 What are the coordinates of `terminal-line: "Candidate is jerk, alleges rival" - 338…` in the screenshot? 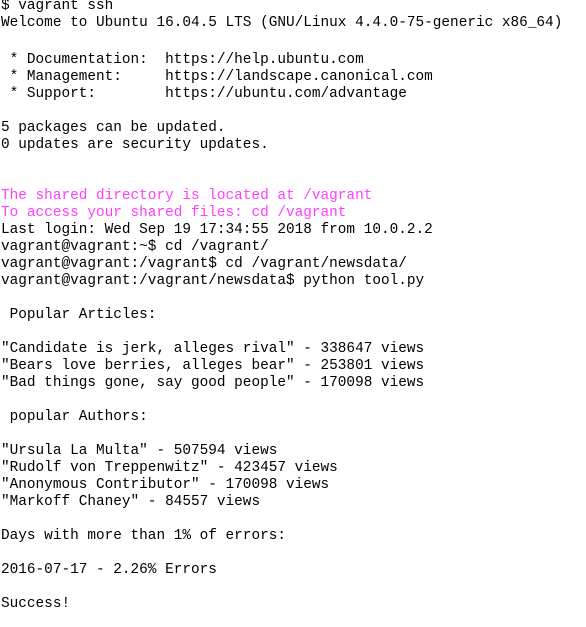 It's located at (213, 349).